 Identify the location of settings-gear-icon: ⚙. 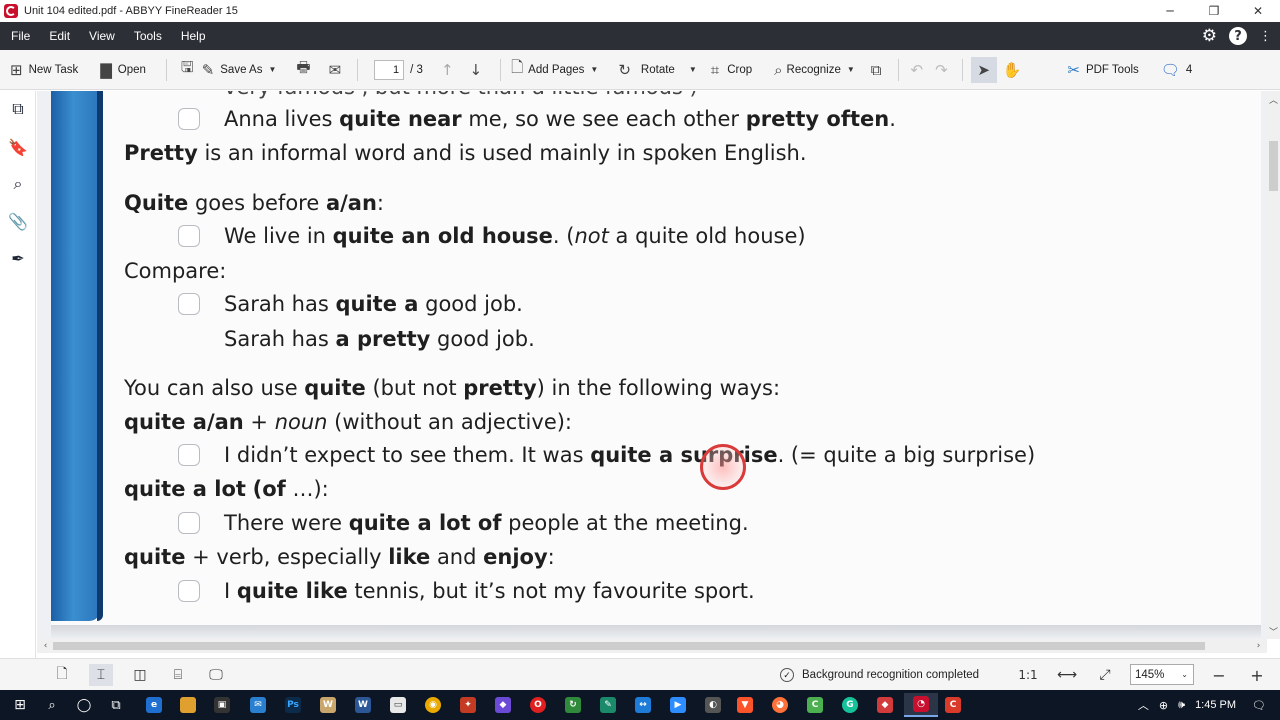
(1209, 36).